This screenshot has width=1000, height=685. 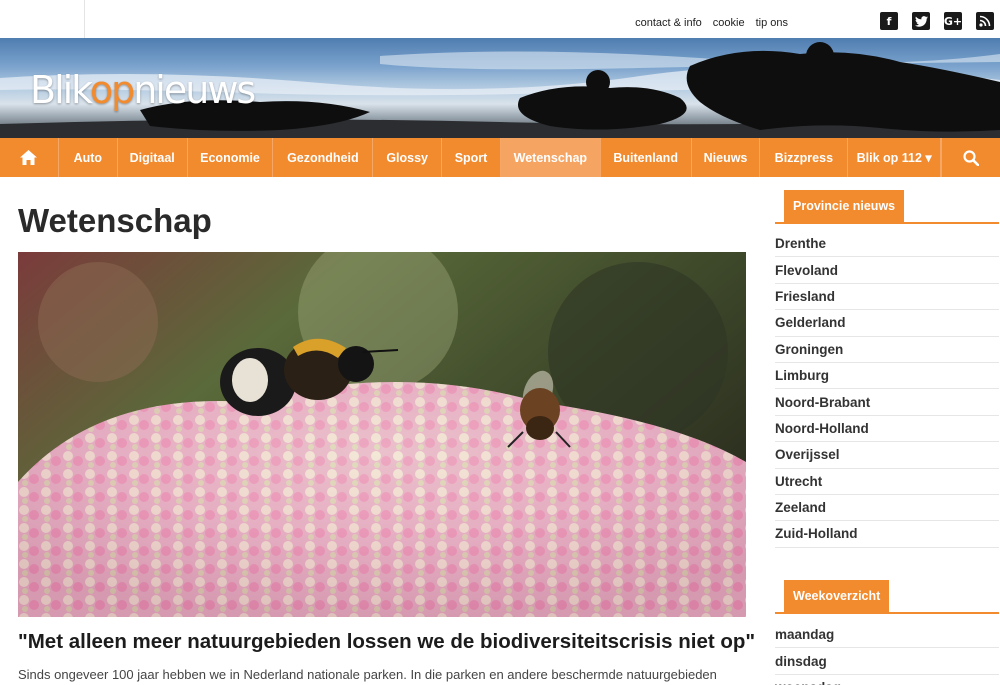 I want to click on nav-item-wetenschap: Wetenschap, so click(x=550, y=157).